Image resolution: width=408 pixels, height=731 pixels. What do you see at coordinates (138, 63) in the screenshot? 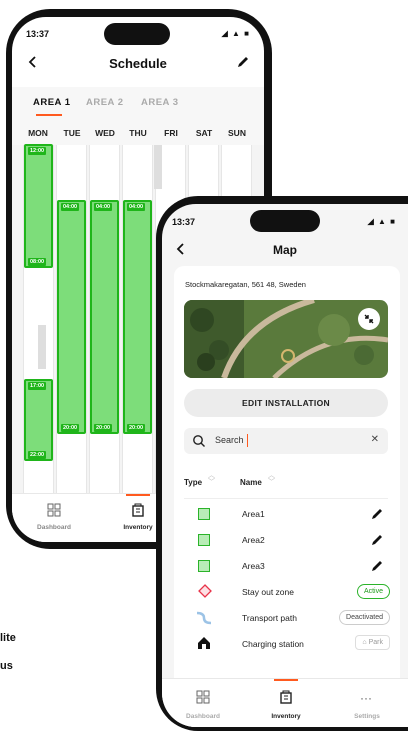
I see `page-title: Schedule` at bounding box center [138, 63].